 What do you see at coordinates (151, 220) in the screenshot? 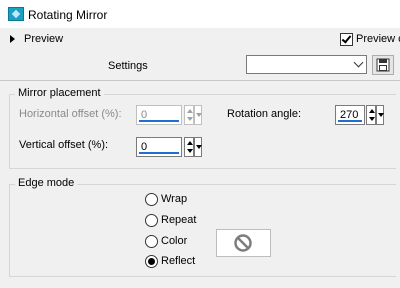
I see `edge-mode-repeat-radio` at bounding box center [151, 220].